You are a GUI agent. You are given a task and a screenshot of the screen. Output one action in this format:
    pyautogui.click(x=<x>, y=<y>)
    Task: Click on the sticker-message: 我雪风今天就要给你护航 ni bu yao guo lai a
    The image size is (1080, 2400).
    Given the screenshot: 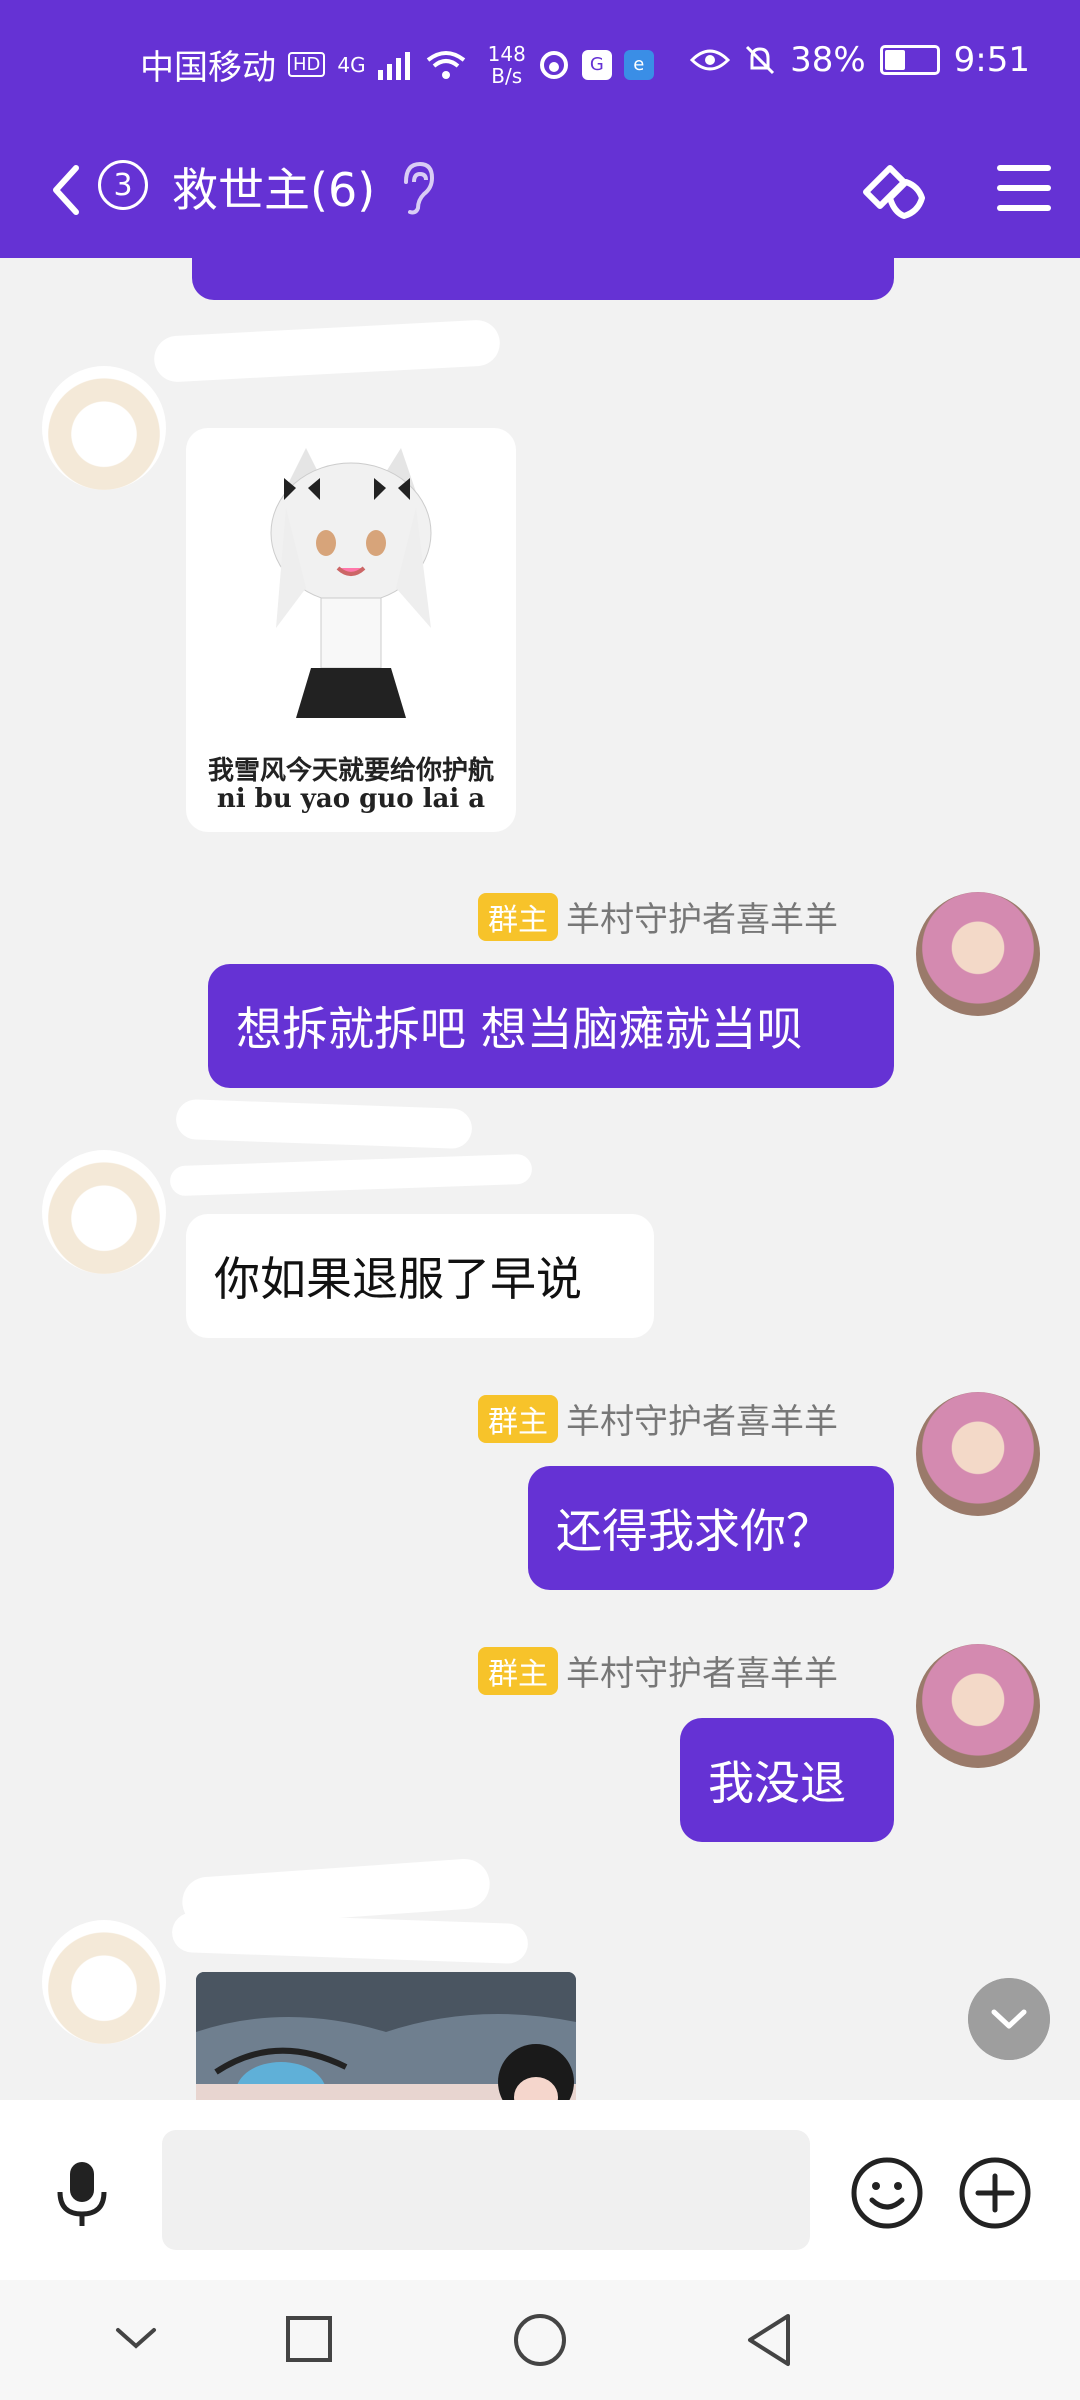 What is the action you would take?
    pyautogui.click(x=351, y=630)
    